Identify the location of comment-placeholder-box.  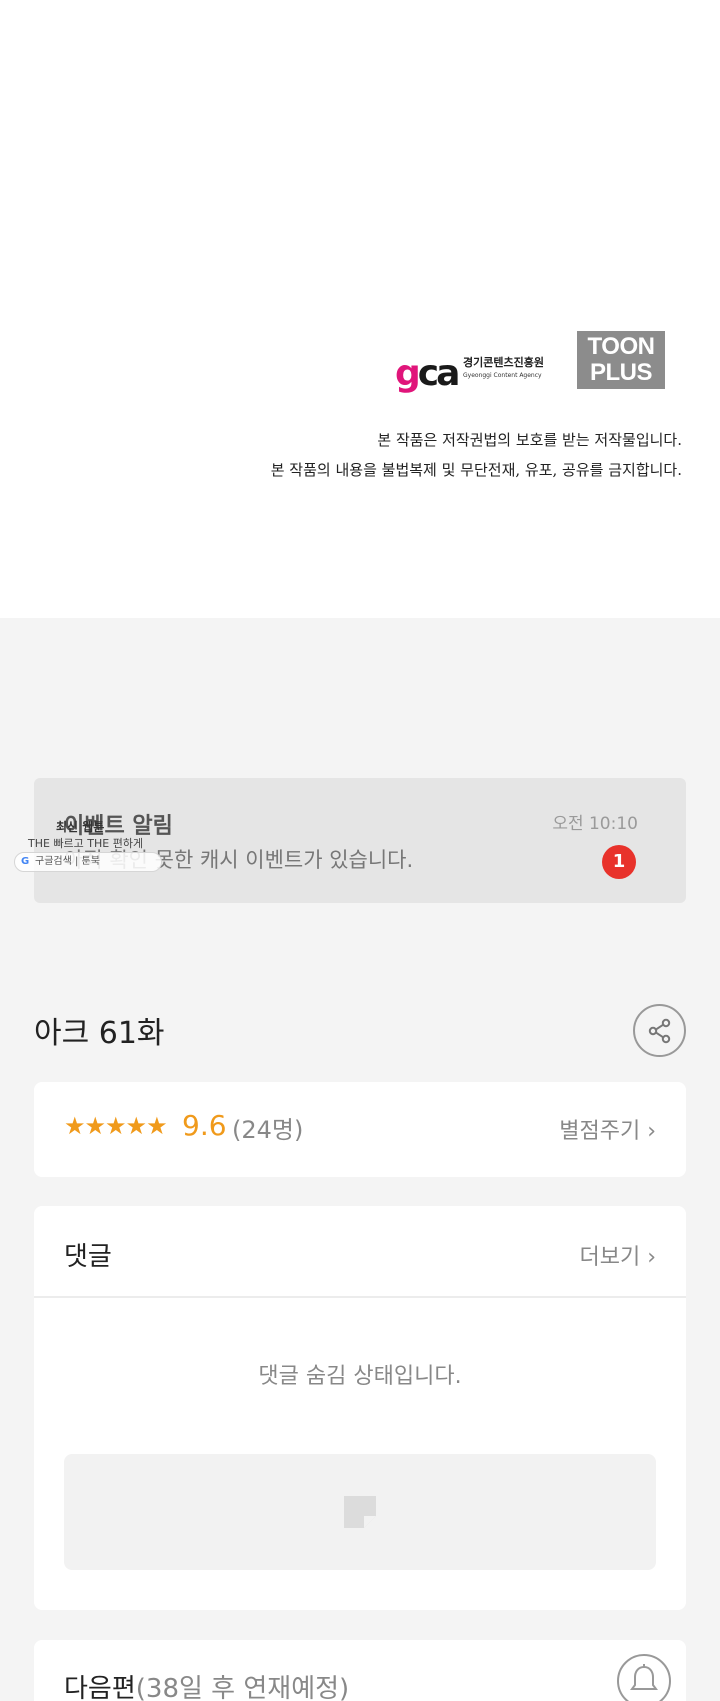
(360, 1512).